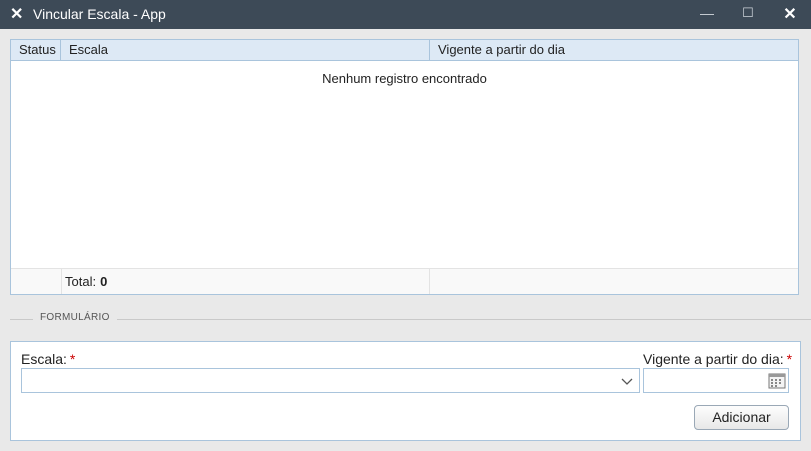 The height and width of the screenshot is (451, 811). I want to click on vigente-label: Vigente a partir do dia: *, so click(717, 359).